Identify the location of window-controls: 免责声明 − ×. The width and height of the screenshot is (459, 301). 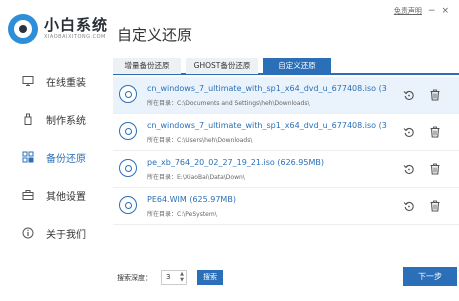
(421, 11).